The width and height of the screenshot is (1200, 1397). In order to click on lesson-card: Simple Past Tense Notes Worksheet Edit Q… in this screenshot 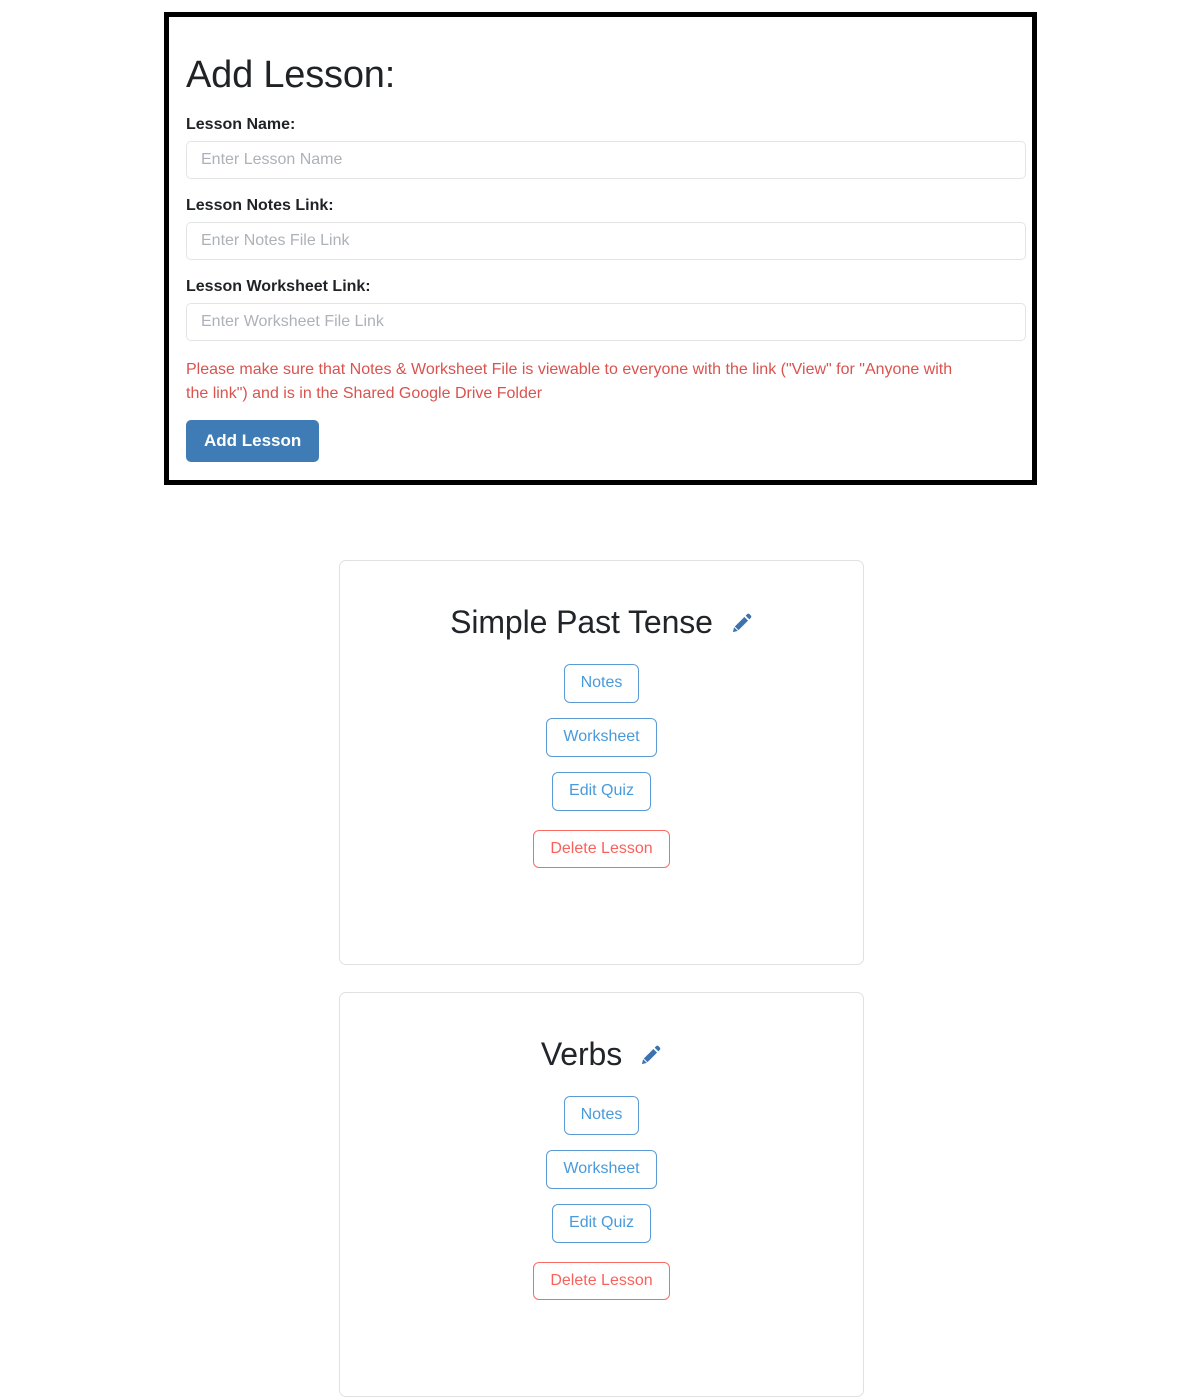, I will do `click(601, 762)`.